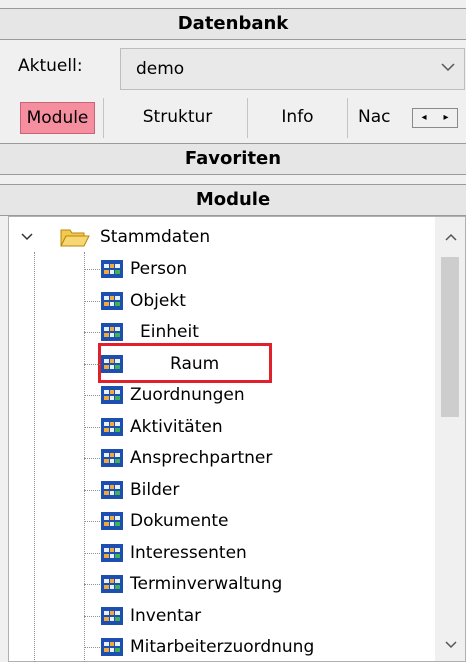  What do you see at coordinates (159, 269) in the screenshot?
I see `tree-item-label: Person` at bounding box center [159, 269].